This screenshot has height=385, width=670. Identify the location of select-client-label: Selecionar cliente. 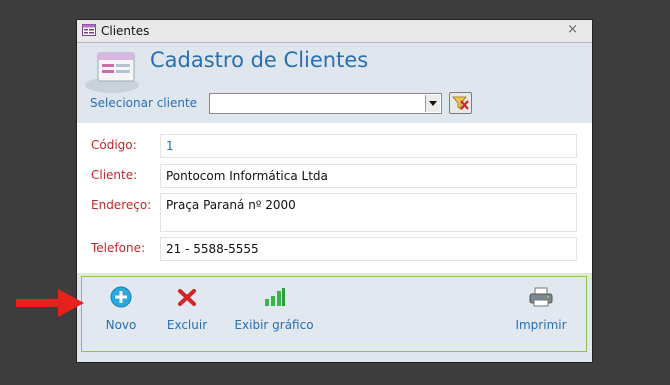
(144, 103).